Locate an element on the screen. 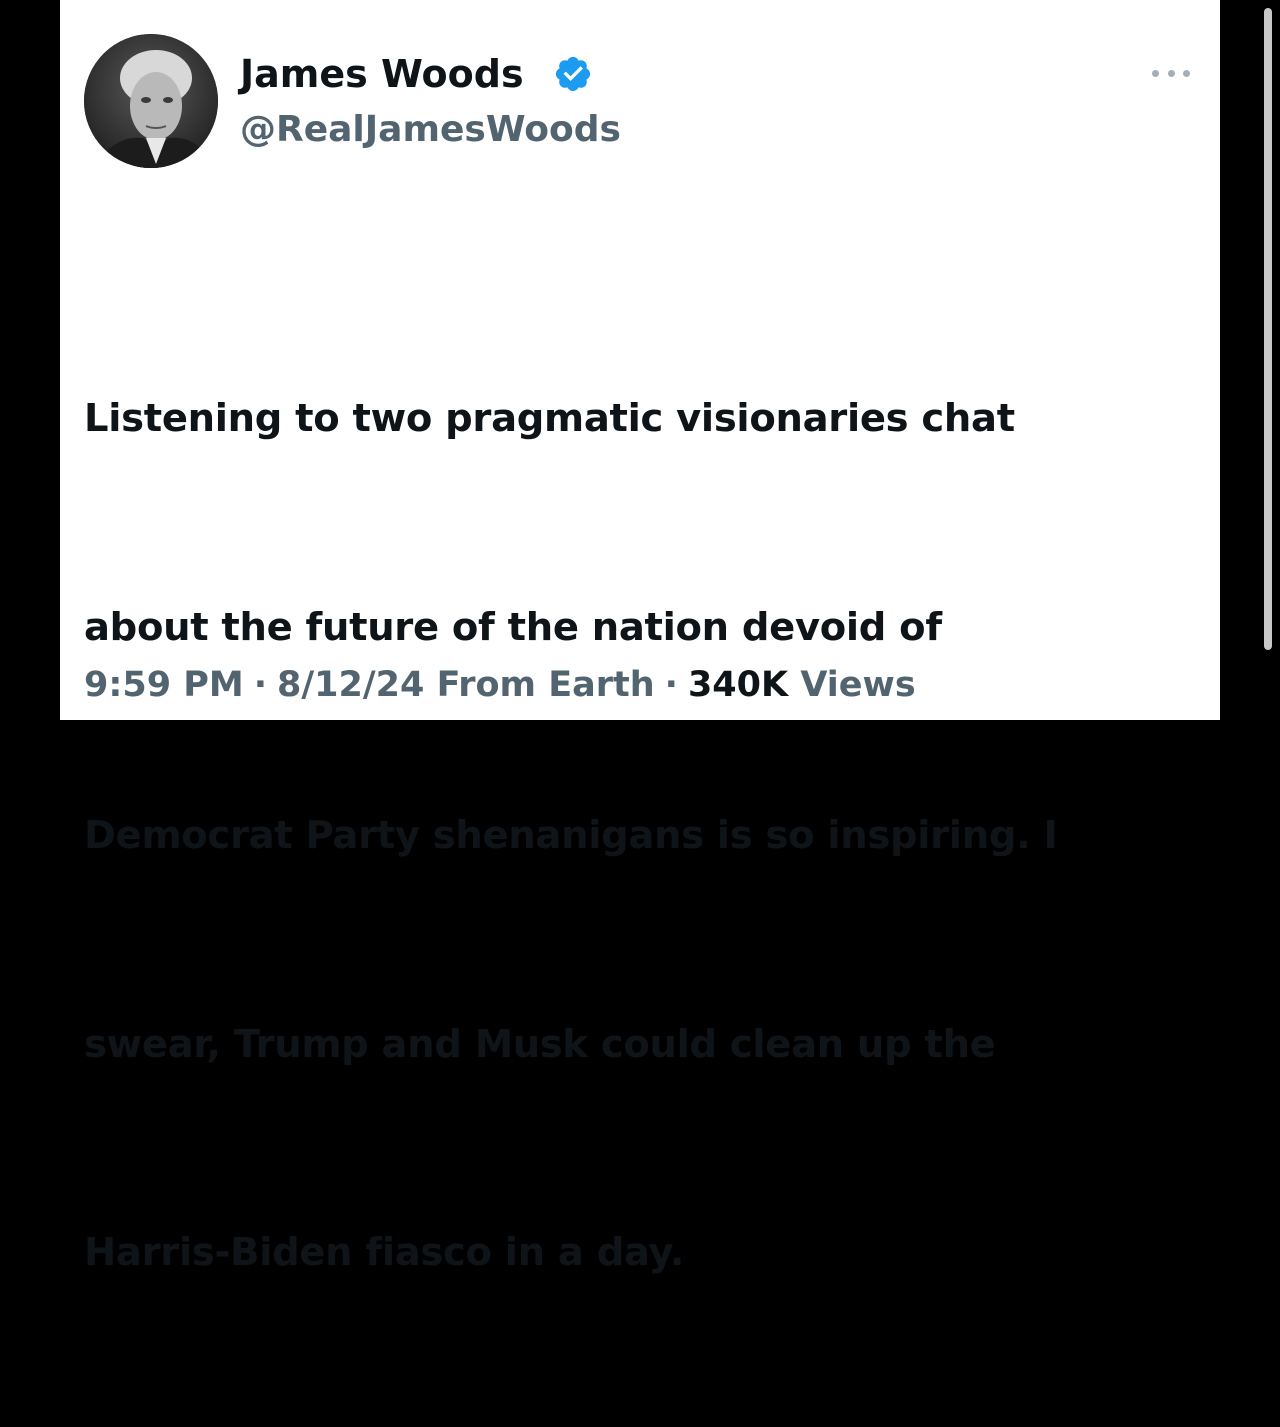 This screenshot has height=1427, width=1280. author-display-name: James Woods is located at coordinates (382, 74).